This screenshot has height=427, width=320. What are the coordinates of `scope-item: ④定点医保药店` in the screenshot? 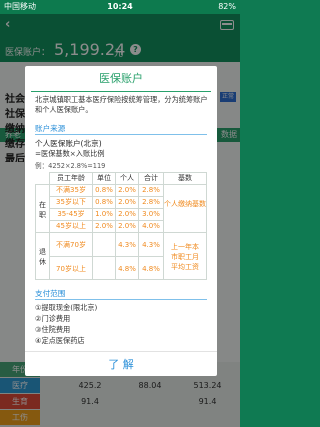 It's located at (60, 340).